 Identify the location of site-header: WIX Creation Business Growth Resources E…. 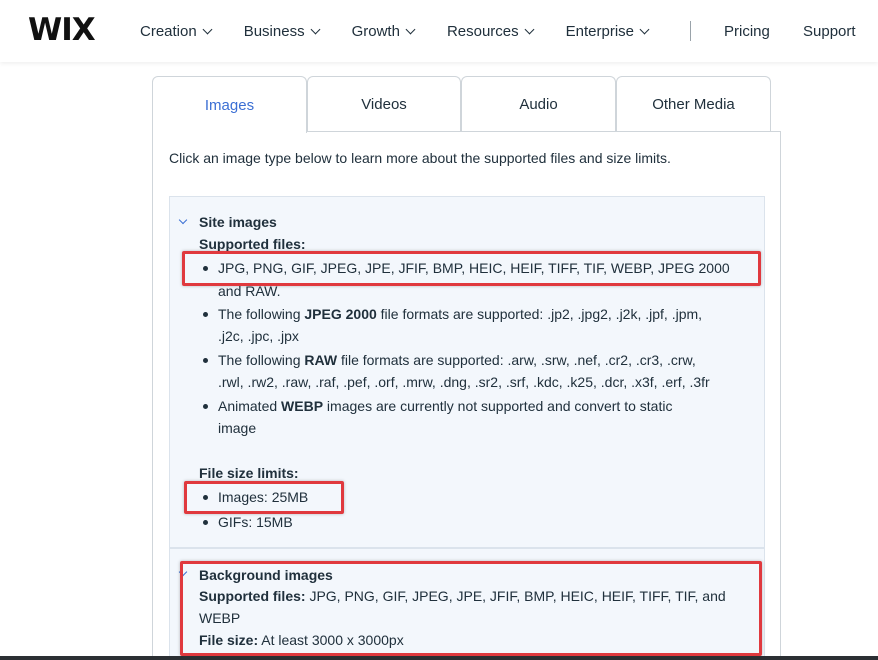
(439, 31).